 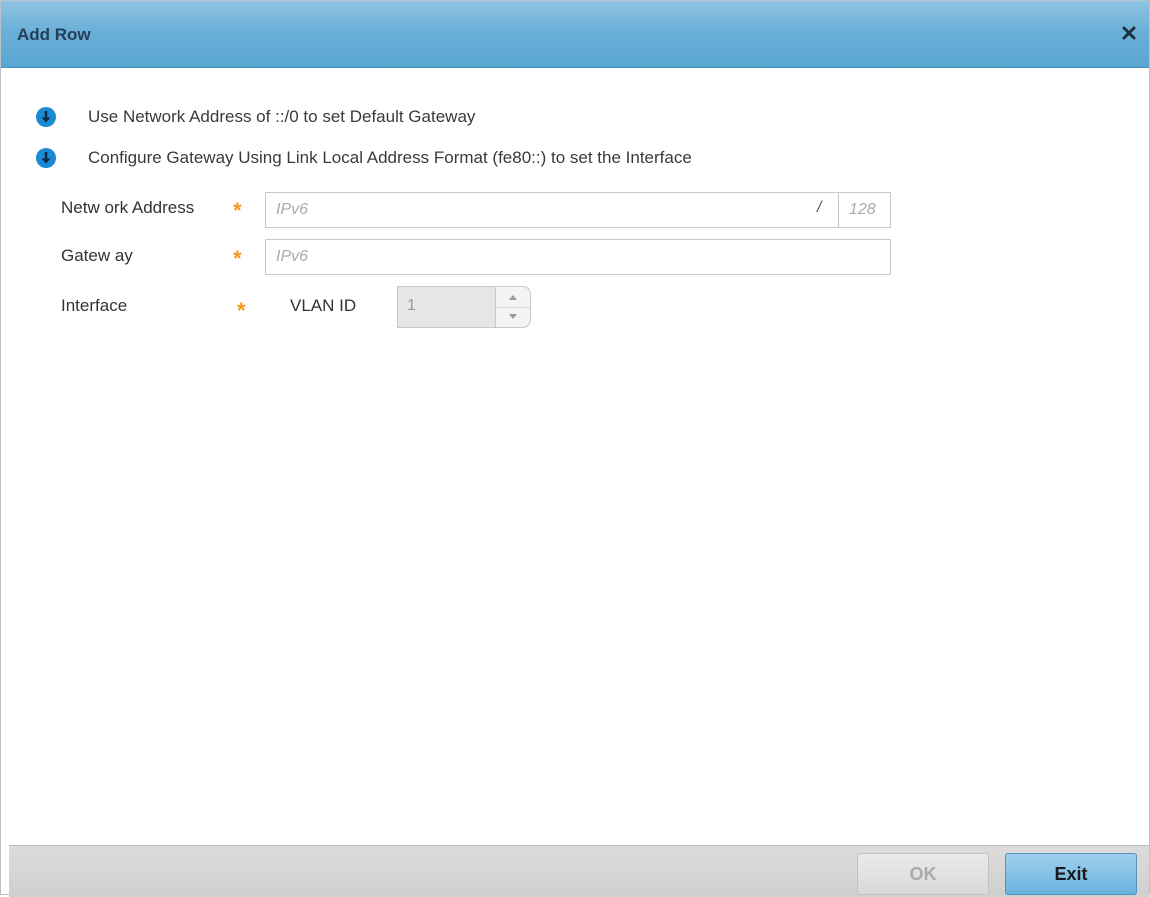 I want to click on spin-down-icon, so click(x=513, y=317).